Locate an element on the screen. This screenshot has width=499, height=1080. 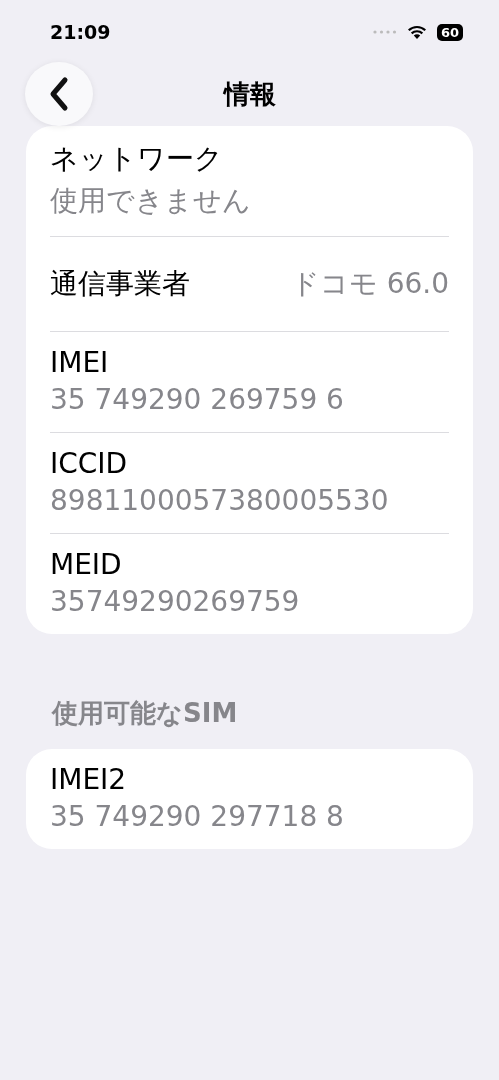
row-value: 35 749290 269759 6 is located at coordinates (197, 399).